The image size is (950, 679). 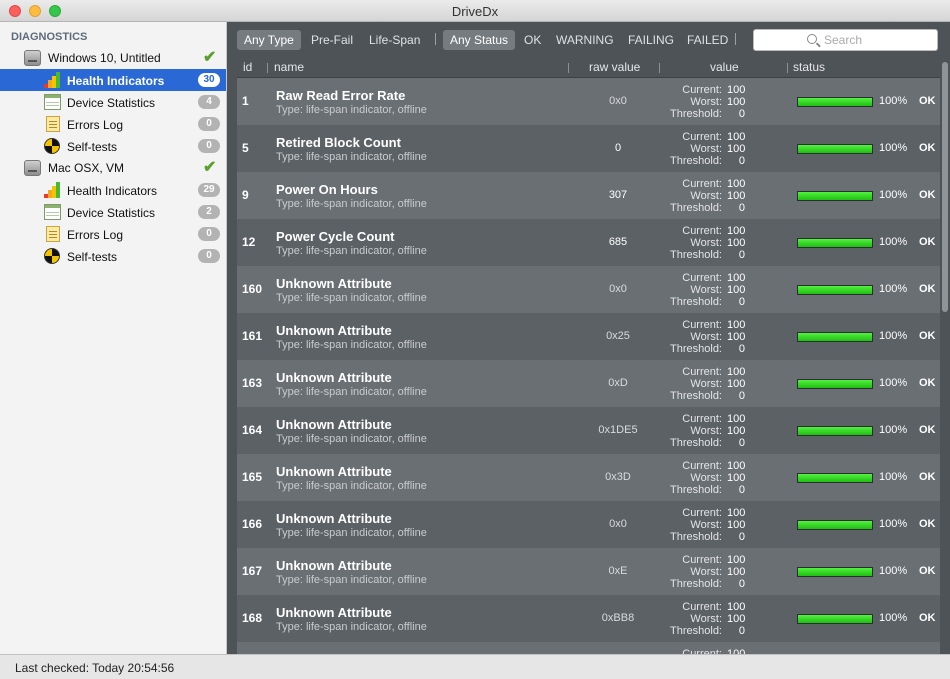 I want to click on table-icon, so click(x=52, y=102).